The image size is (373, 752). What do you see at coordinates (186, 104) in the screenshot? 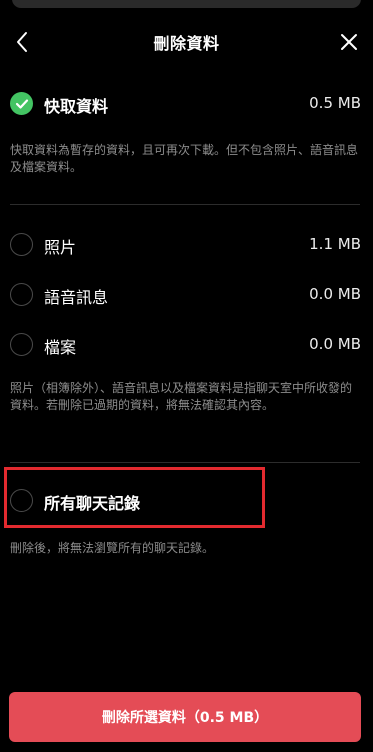
I see `option-cache: 快取資料 0.5 MB` at bounding box center [186, 104].